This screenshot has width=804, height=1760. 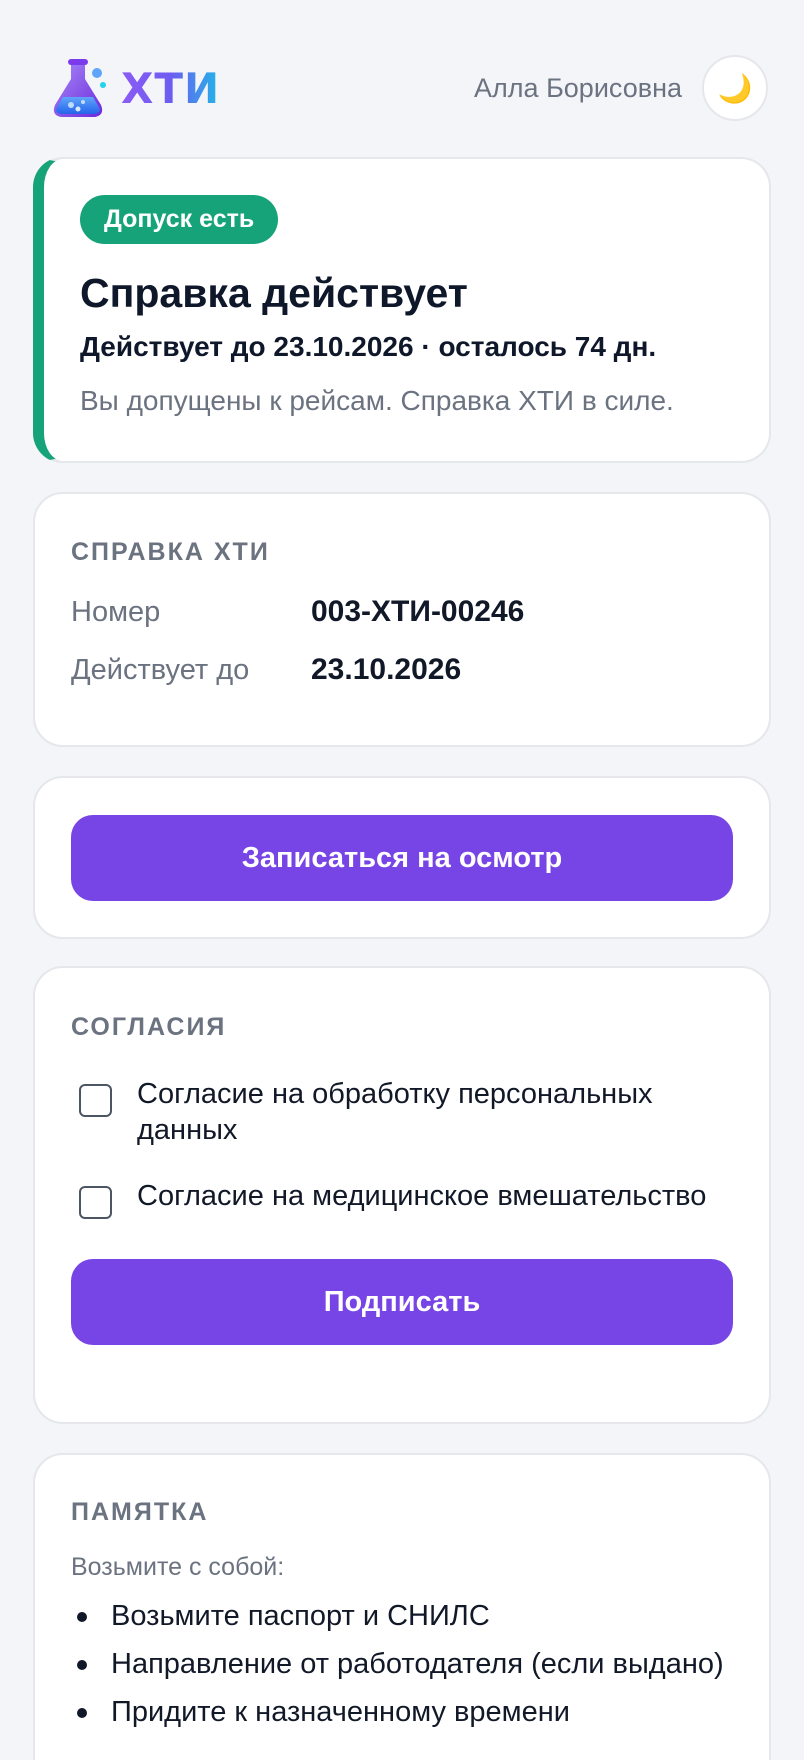 What do you see at coordinates (149, 1027) in the screenshot?
I see `consents-section-title: СОГЛАСИЯ` at bounding box center [149, 1027].